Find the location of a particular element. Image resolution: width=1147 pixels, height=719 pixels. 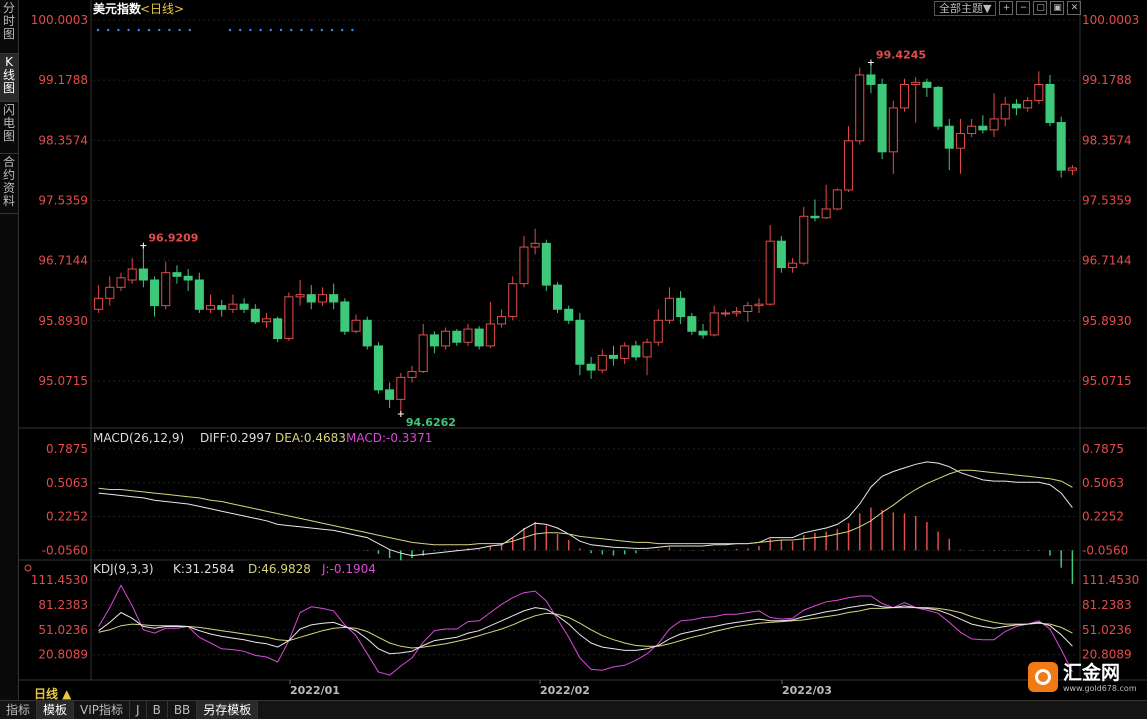

bottom-tab-j: J is located at coordinates (138, 710).